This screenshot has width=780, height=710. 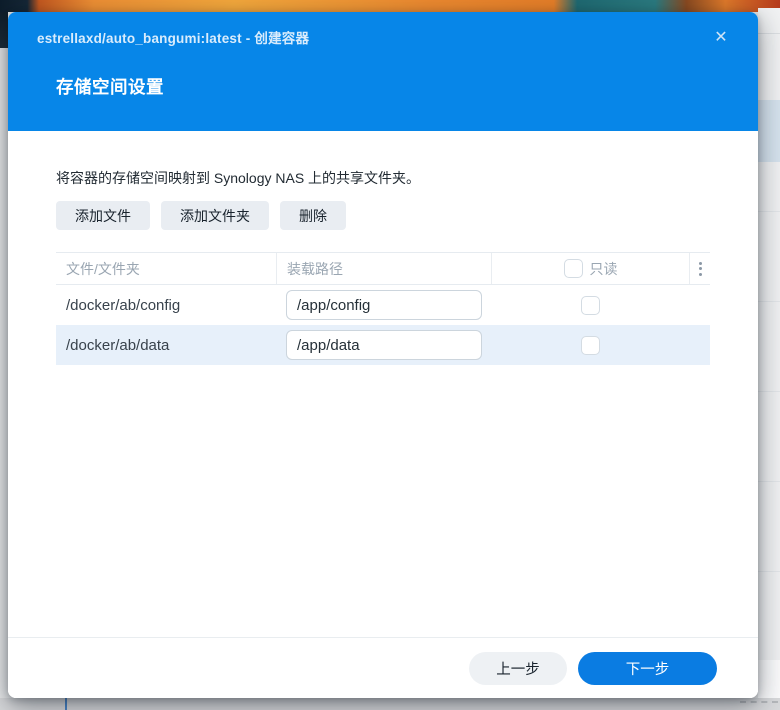 I want to click on column-header-readonly: 只读, so click(x=590, y=268).